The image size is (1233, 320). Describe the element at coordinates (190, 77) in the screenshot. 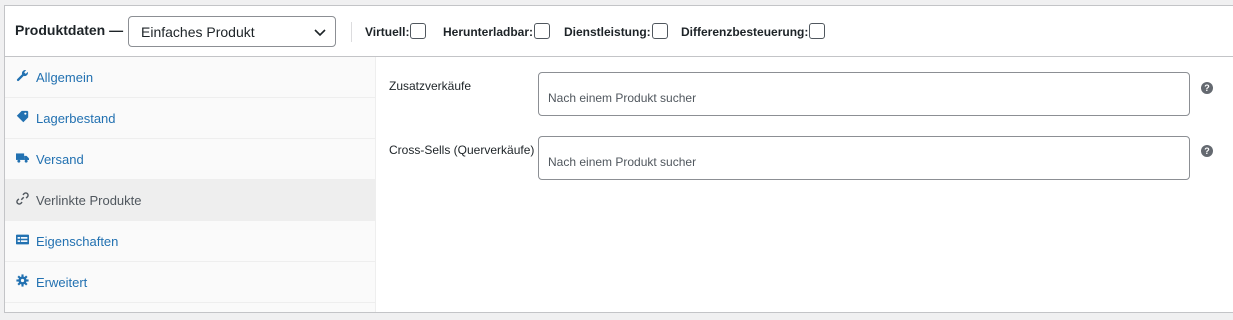

I see `tab-general: Allgemein` at that location.